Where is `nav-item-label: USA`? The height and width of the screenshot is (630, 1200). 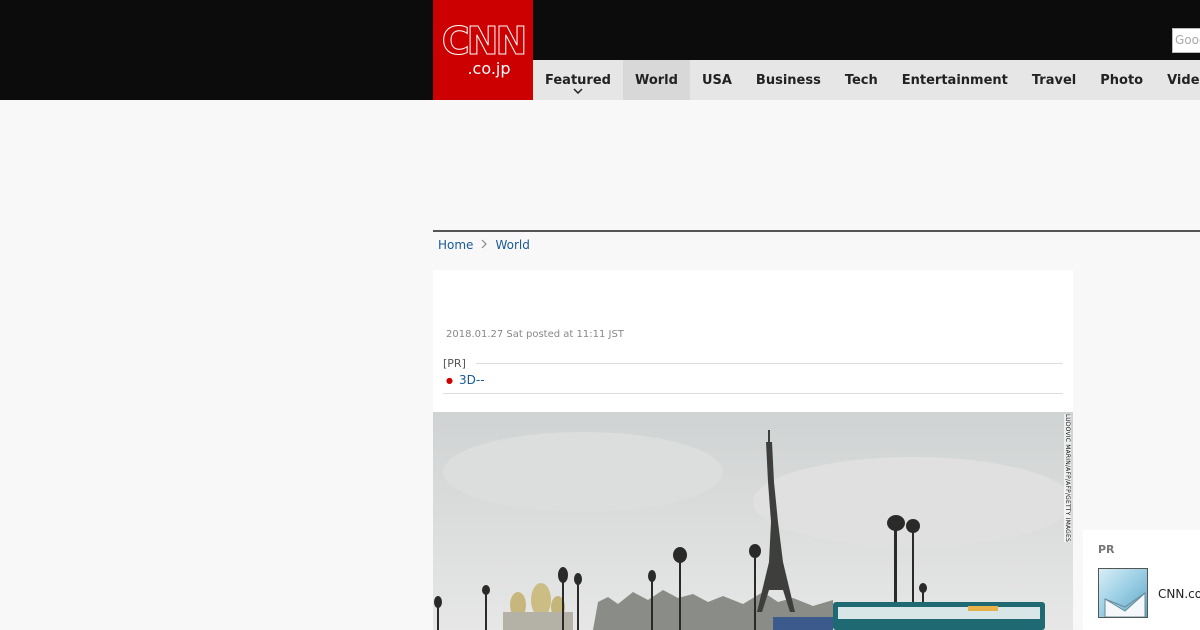 nav-item-label: USA is located at coordinates (716, 80).